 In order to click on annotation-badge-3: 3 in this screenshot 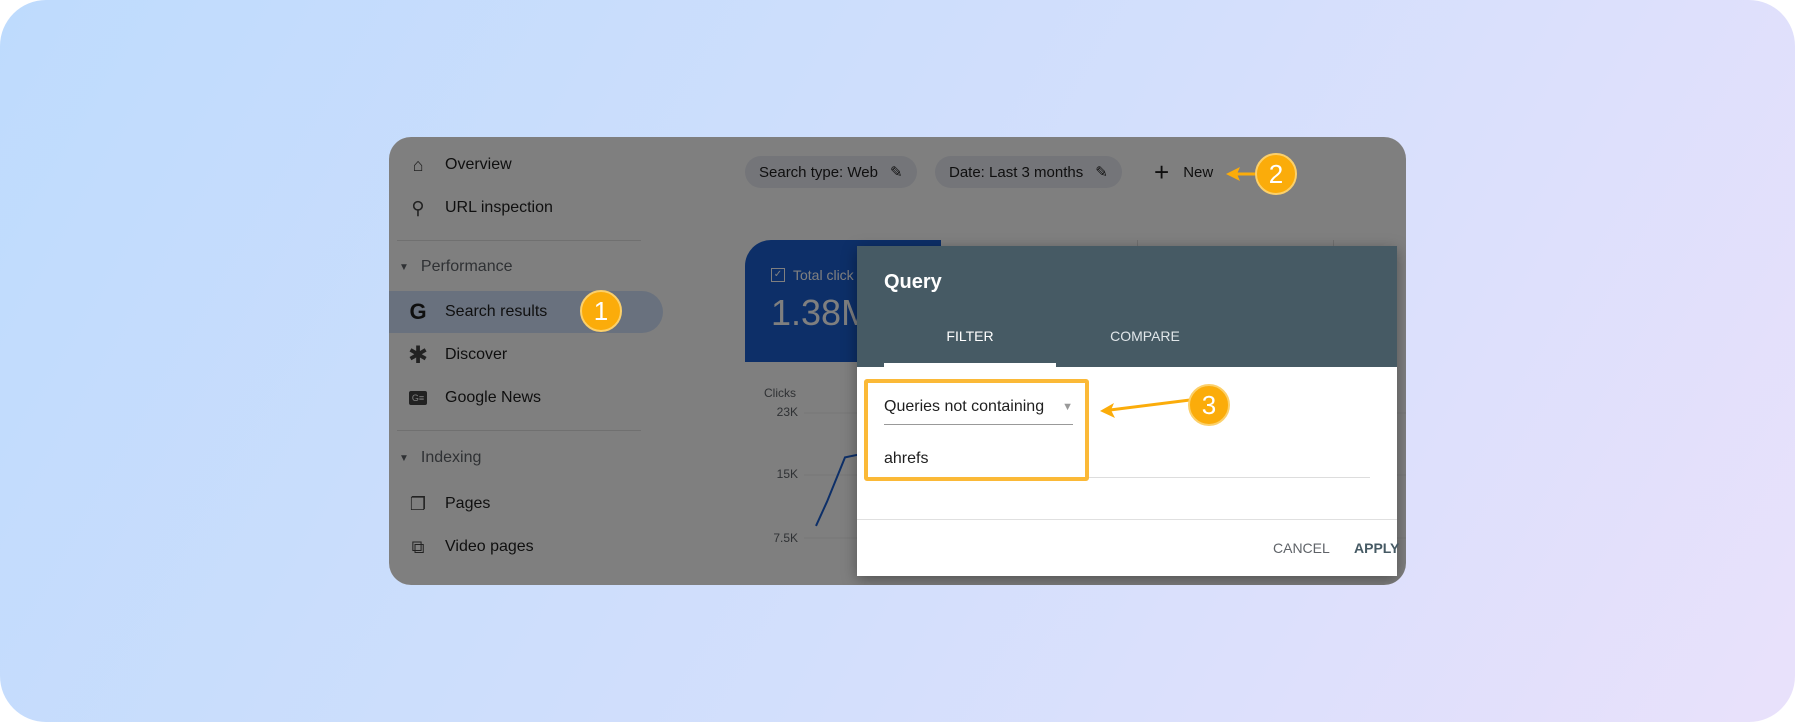, I will do `click(1209, 405)`.